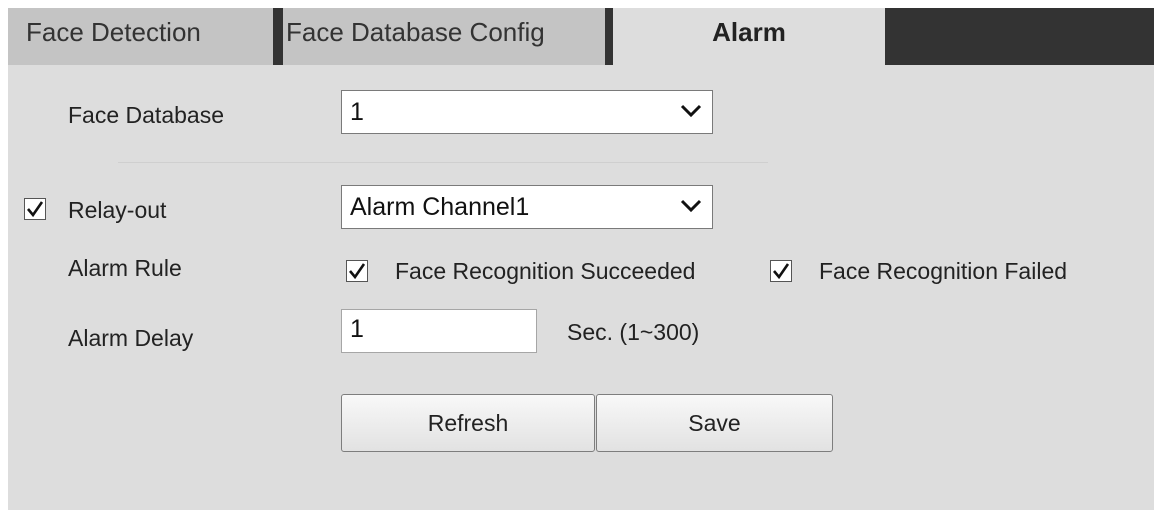 The width and height of the screenshot is (1154, 510). I want to click on alarm-delay-input: 1, so click(439, 331).